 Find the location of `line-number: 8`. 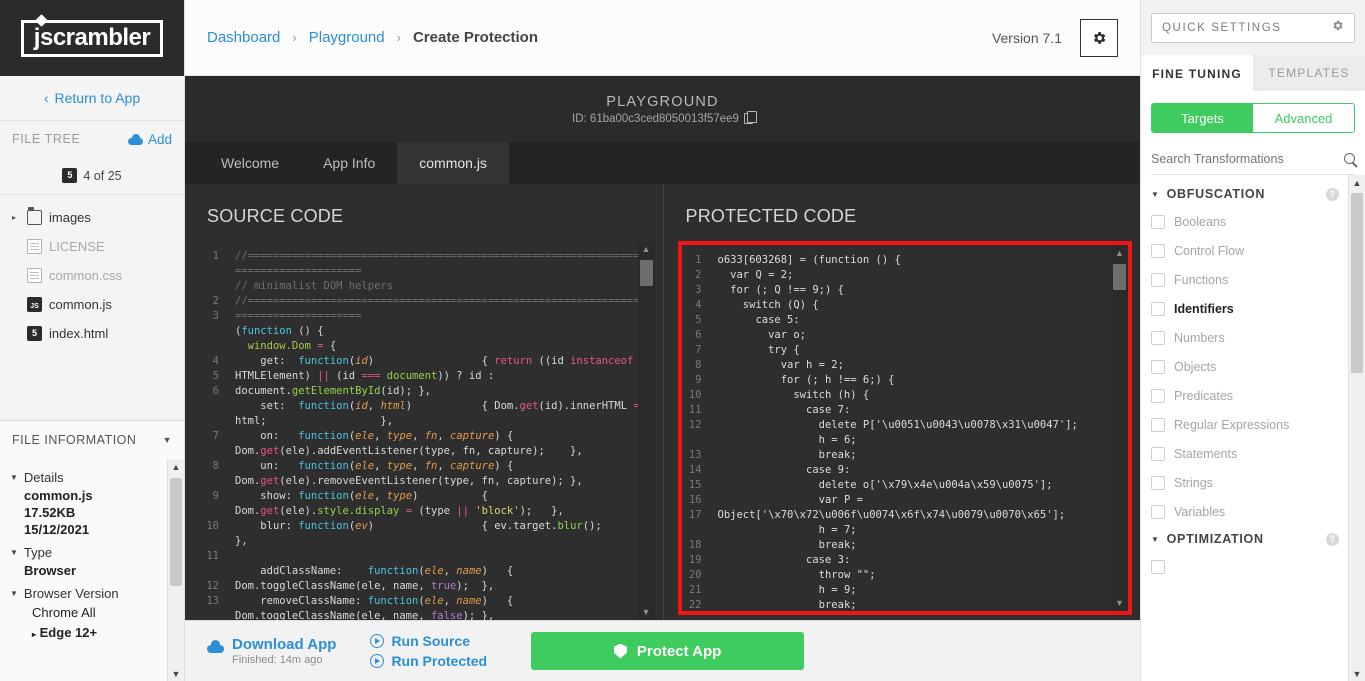

line-number: 8 is located at coordinates (698, 365).